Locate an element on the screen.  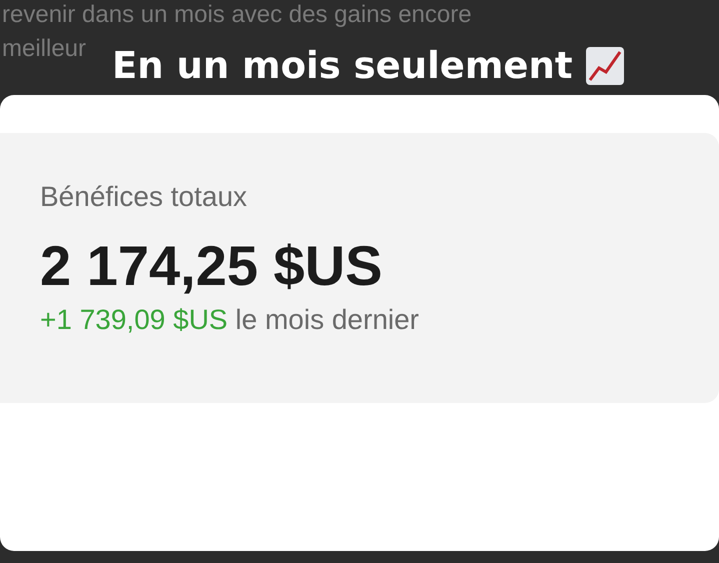
earnings-total: 2 174,25 $US is located at coordinates (212, 265).